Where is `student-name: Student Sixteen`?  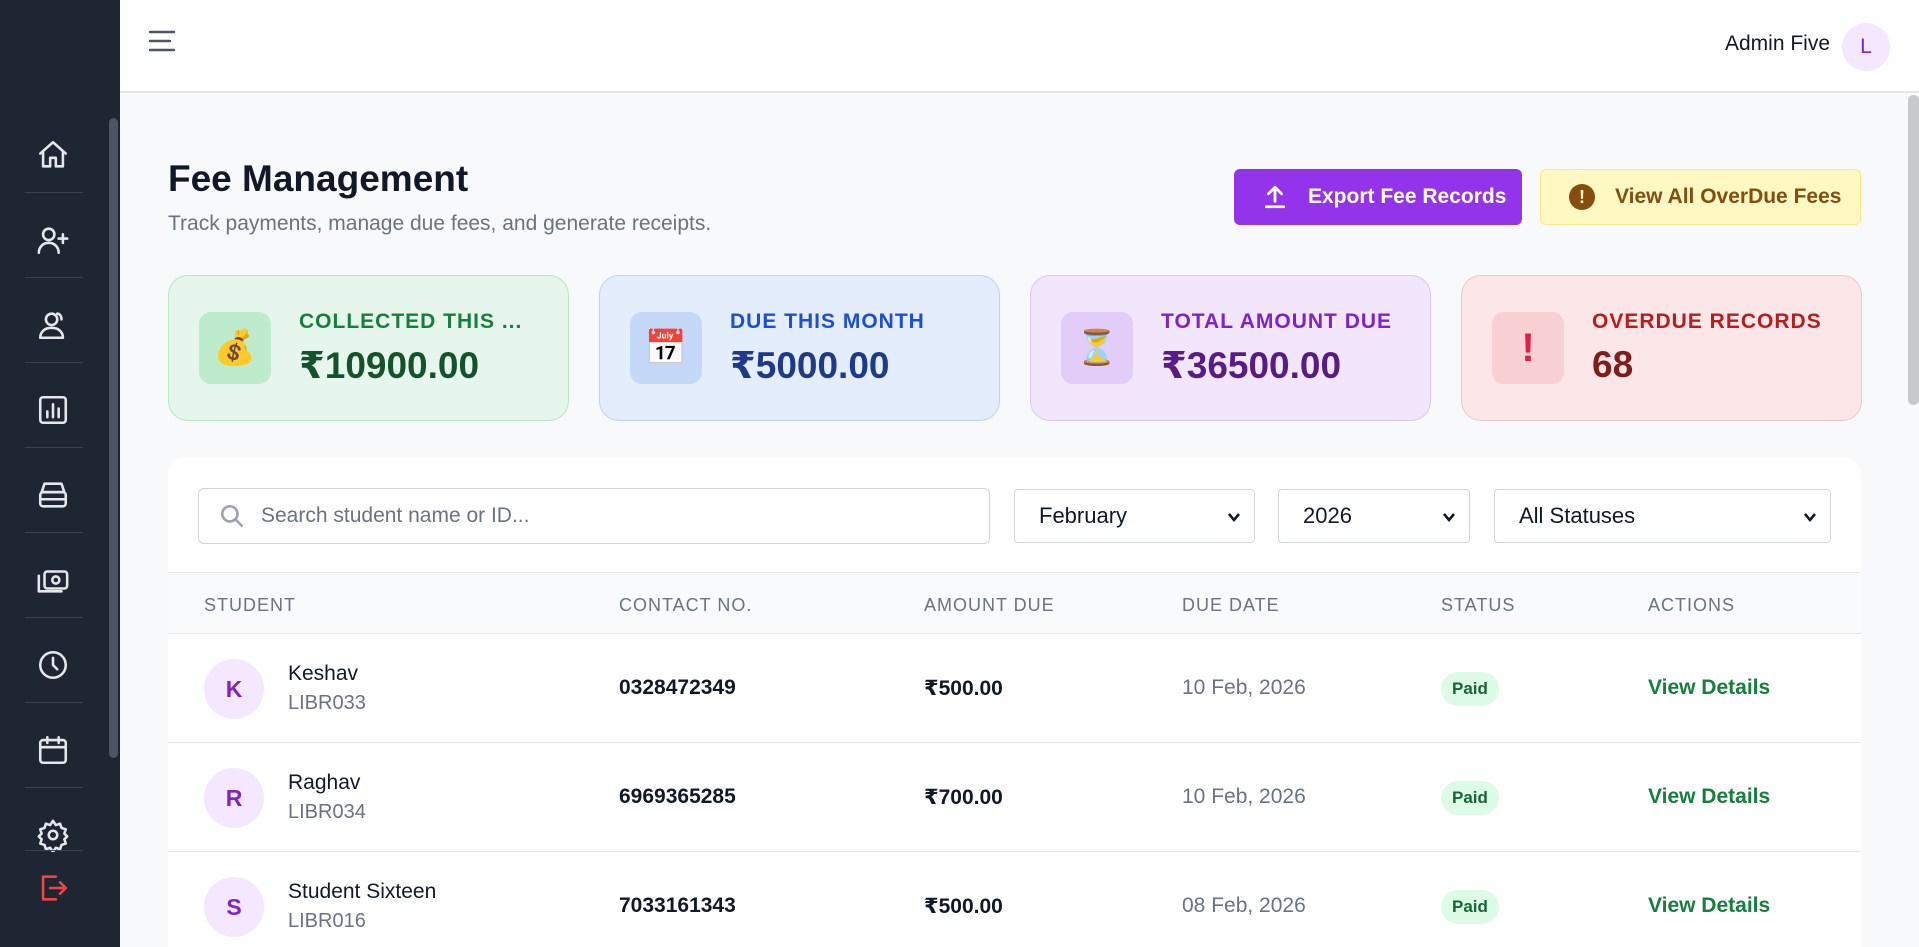
student-name: Student Sixteen is located at coordinates (362, 891).